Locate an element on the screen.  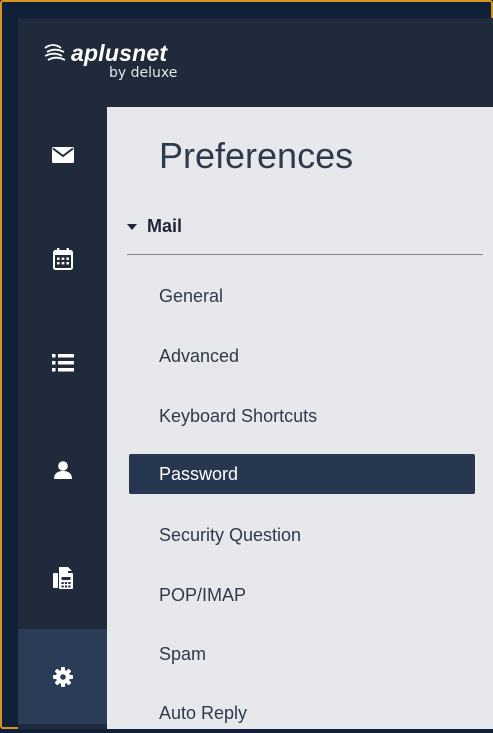
nav-item-password: Password is located at coordinates (302, 474).